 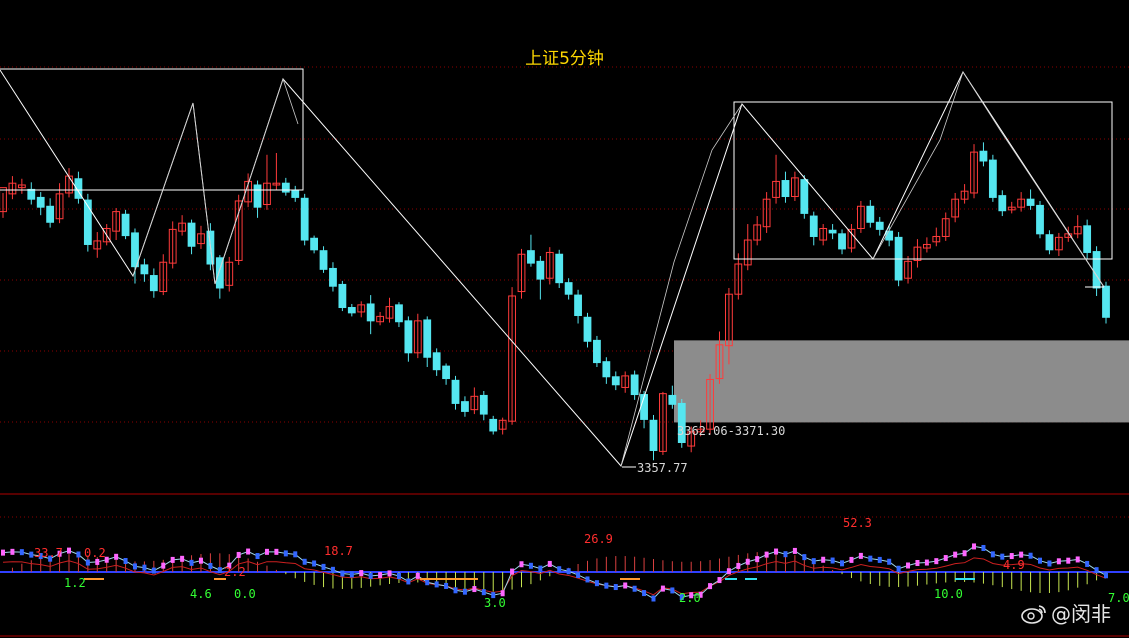 What do you see at coordinates (1033, 614) in the screenshot?
I see `weibo-icon` at bounding box center [1033, 614].